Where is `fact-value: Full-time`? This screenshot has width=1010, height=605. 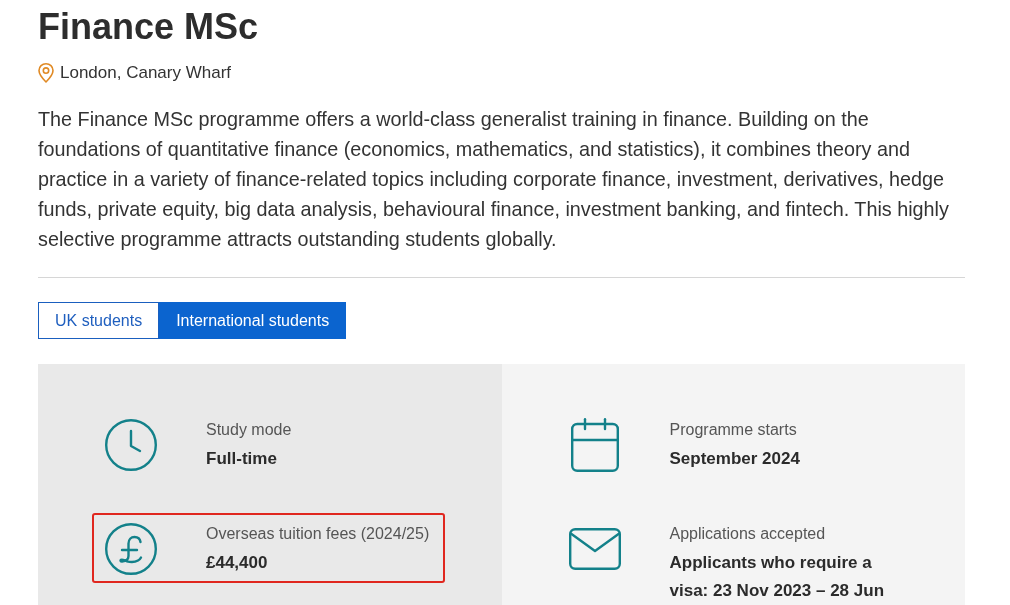
fact-value: Full-time is located at coordinates (242, 459).